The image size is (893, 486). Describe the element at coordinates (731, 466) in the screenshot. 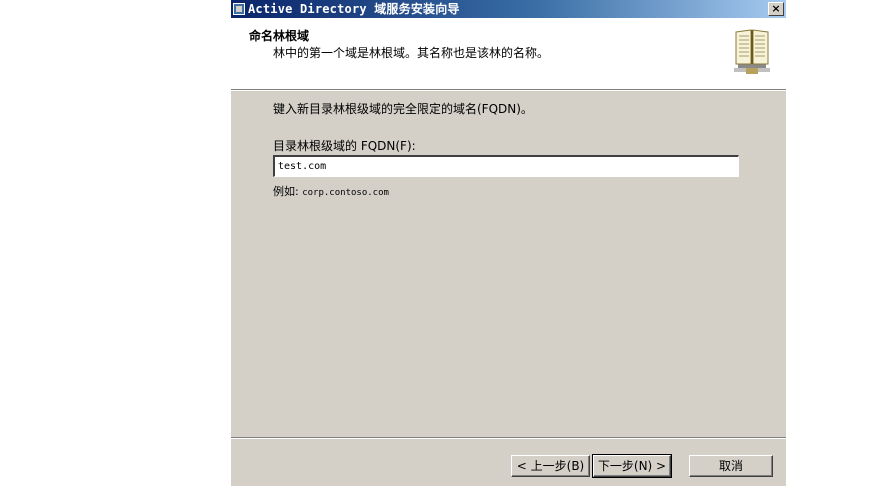

I see `cancel-button: 取消` at that location.